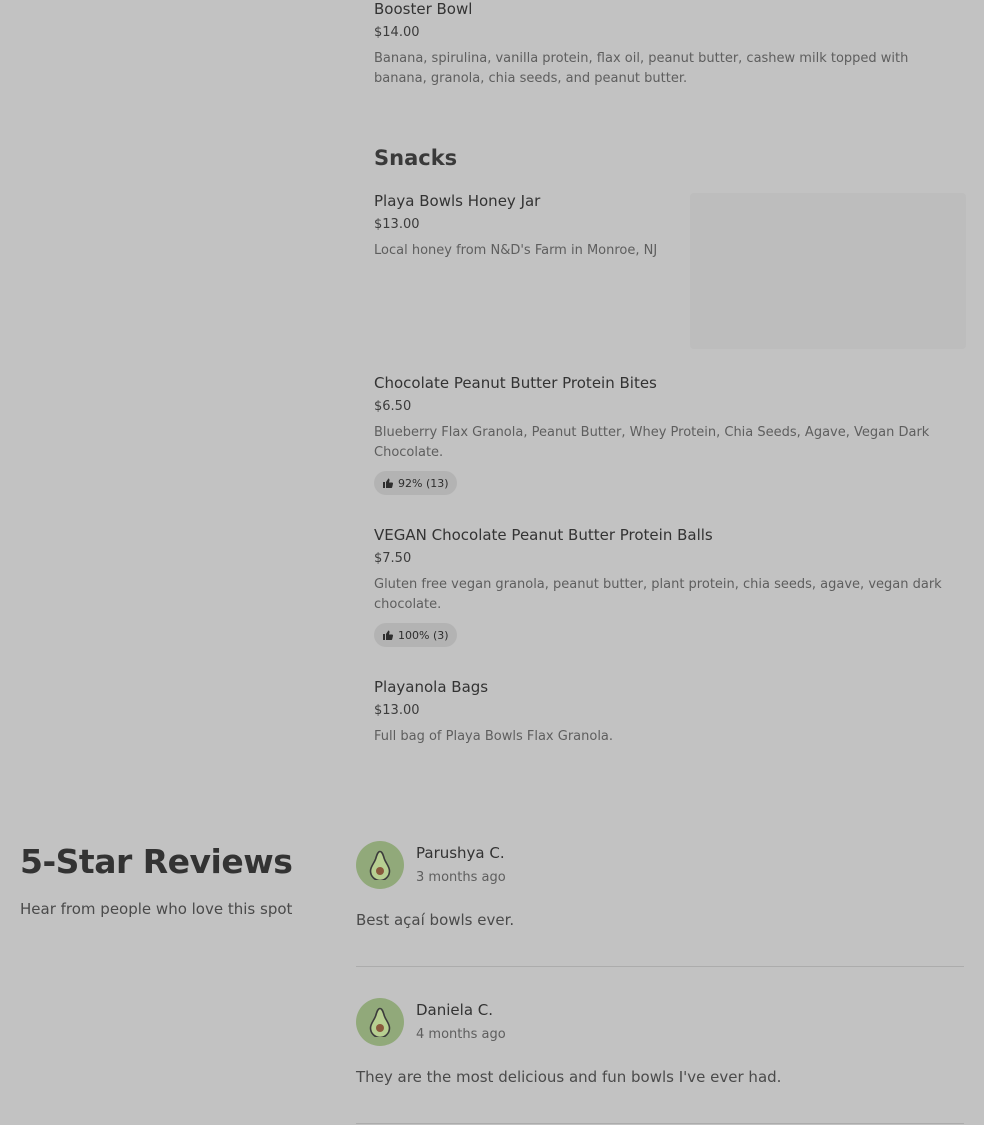 The height and width of the screenshot is (1125, 984). Describe the element at coordinates (423, 635) in the screenshot. I see `rating-text: 100% (3)` at that location.